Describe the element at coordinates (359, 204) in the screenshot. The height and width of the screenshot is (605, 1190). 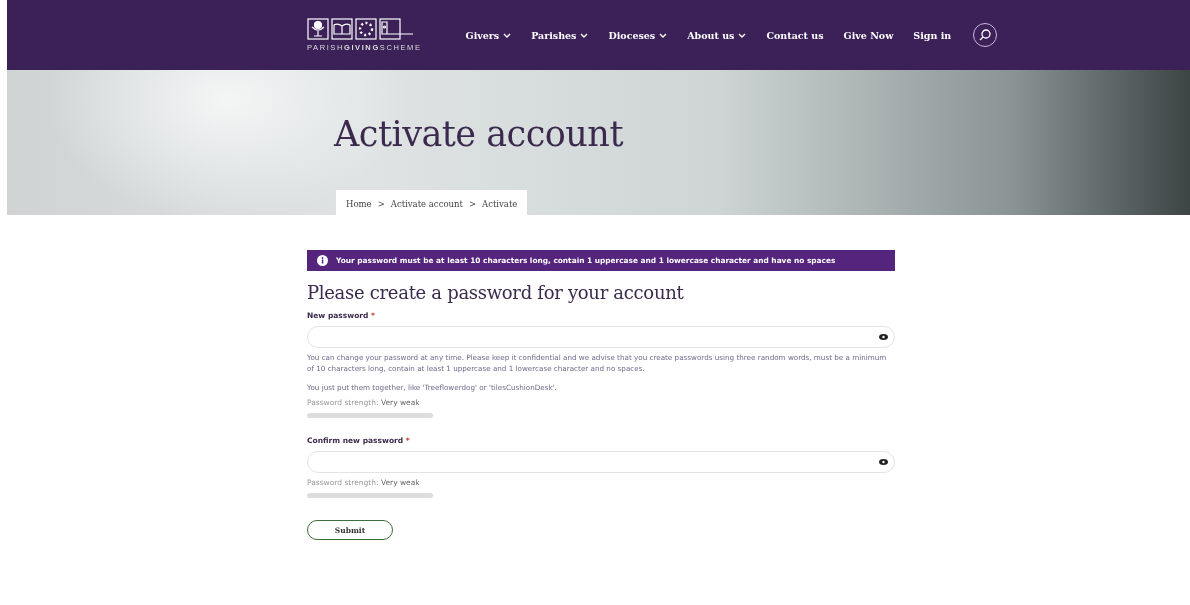
I see `breadcrumb-link: Home` at that location.